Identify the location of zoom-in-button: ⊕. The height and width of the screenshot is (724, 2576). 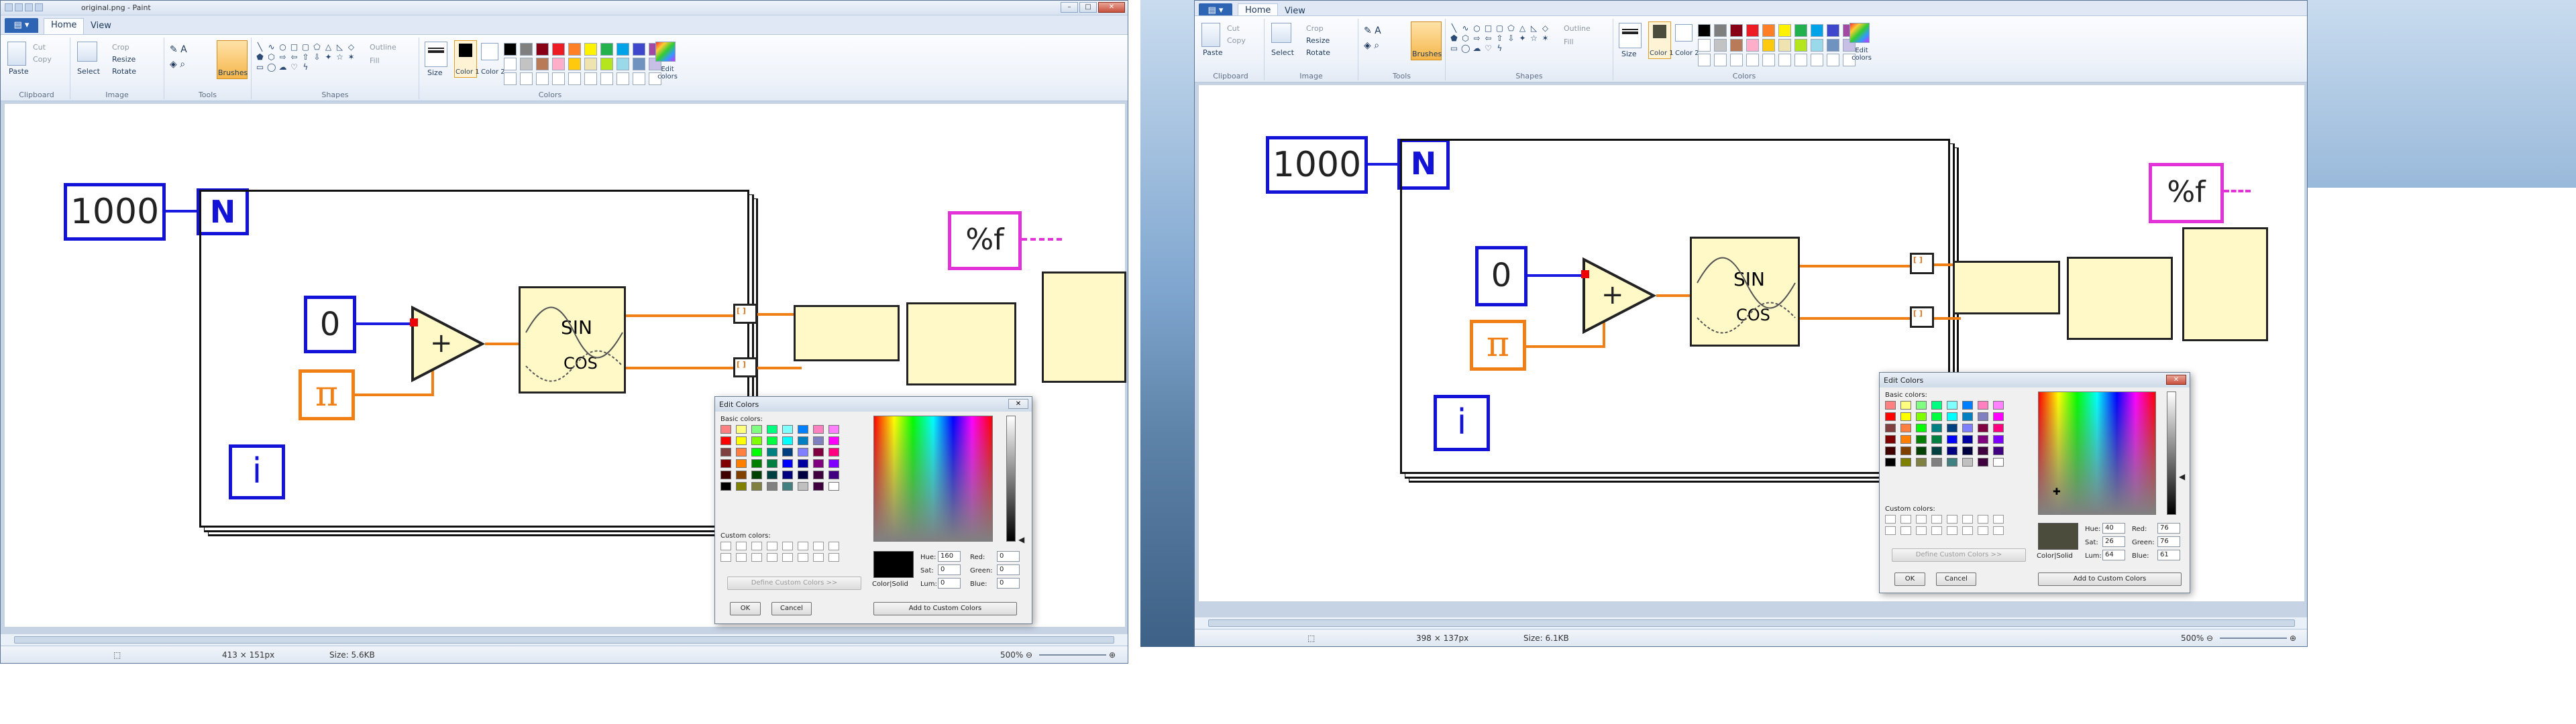
(1112, 655).